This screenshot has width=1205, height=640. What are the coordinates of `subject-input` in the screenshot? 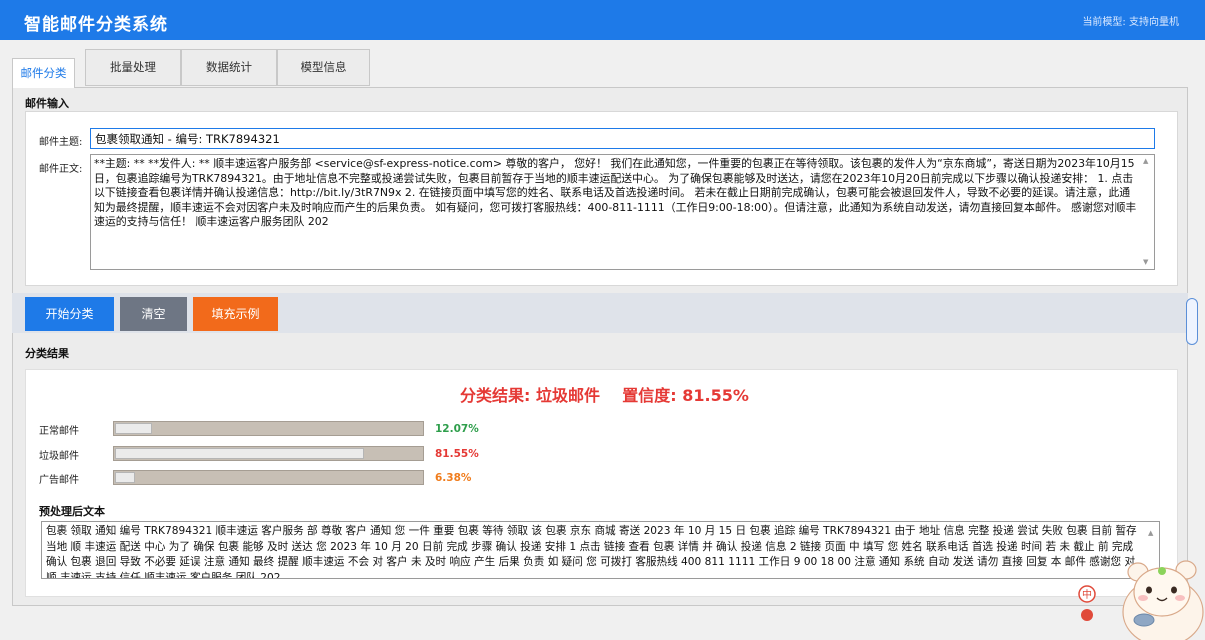 It's located at (622, 138).